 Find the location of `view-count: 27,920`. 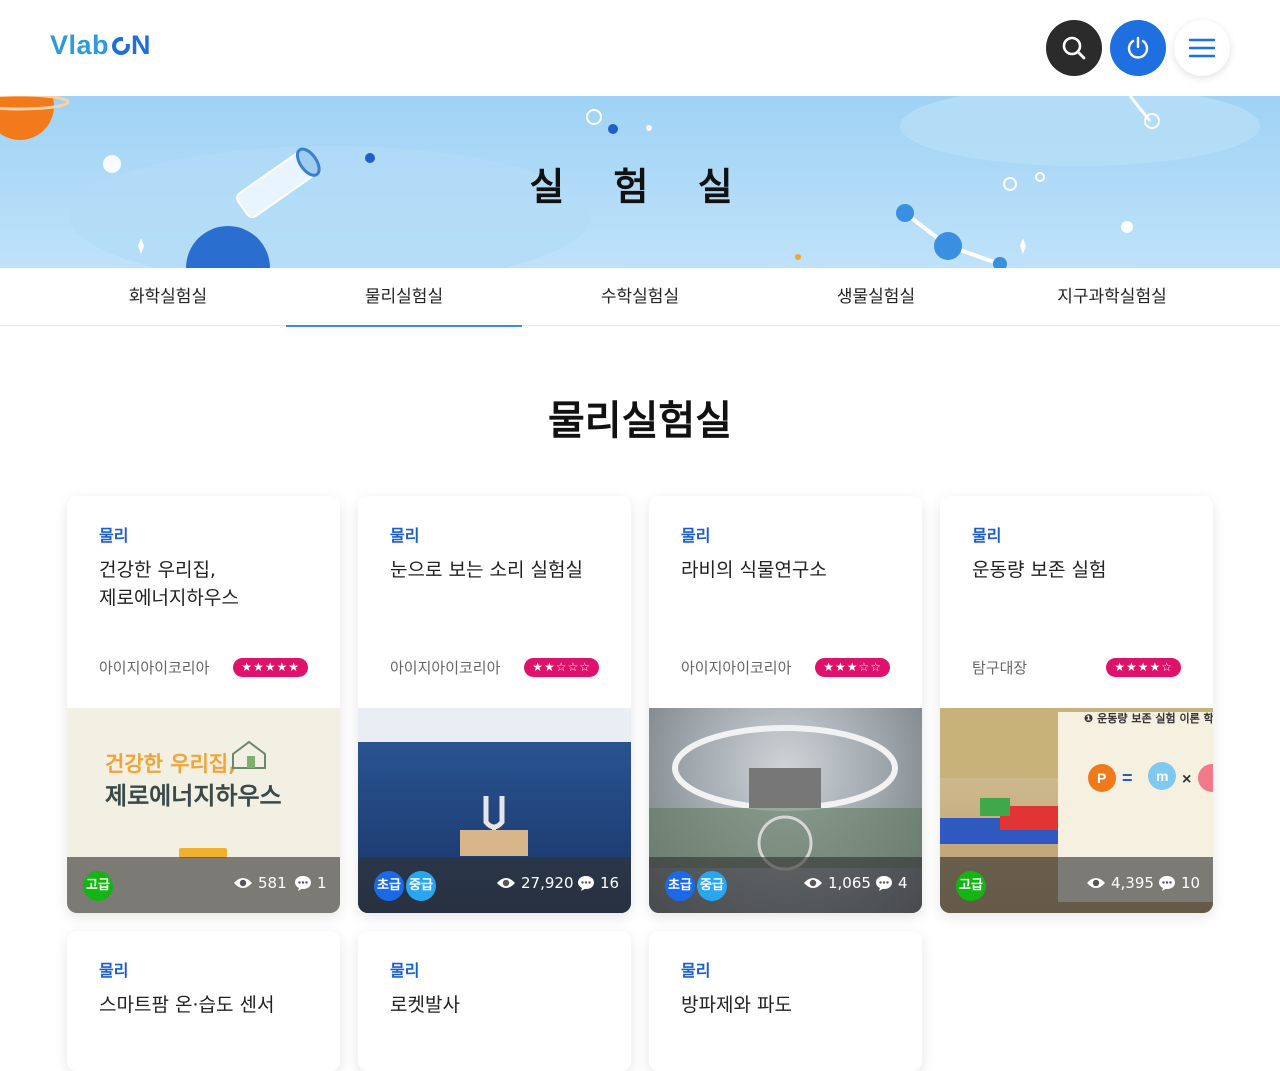

view-count: 27,920 is located at coordinates (535, 883).